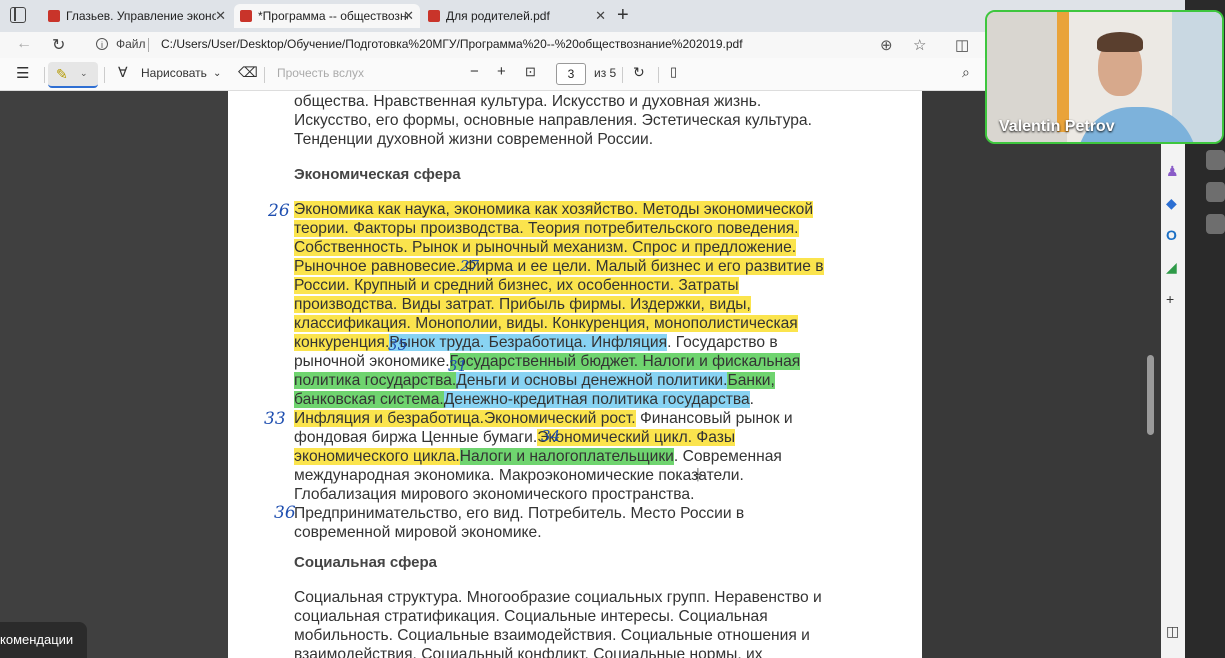 The image size is (1225, 658). Describe the element at coordinates (1171, 203) in the screenshot. I see `office-icon: ◆` at that location.